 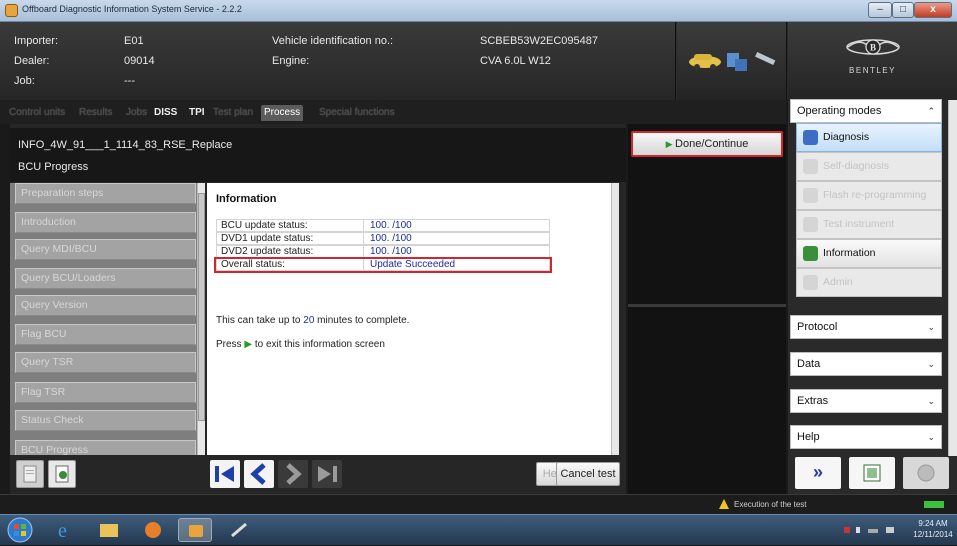 I want to click on chevron-left-icon, so click(x=258, y=474).